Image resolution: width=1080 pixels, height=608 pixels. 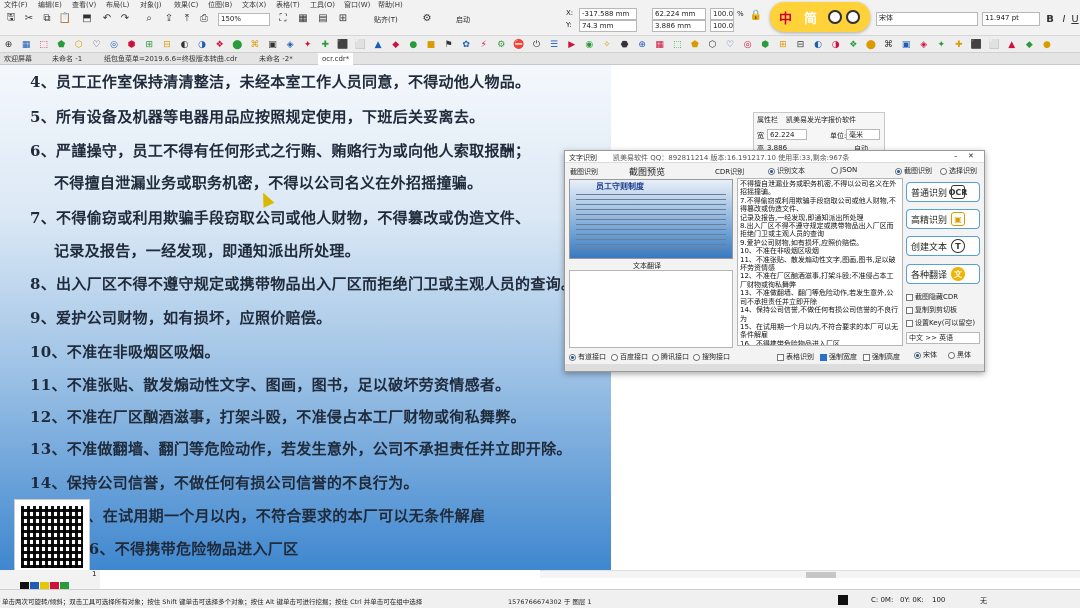 What do you see at coordinates (943, 192) in the screenshot?
I see `normal-ocr-button: 普通识别 OCR` at bounding box center [943, 192].